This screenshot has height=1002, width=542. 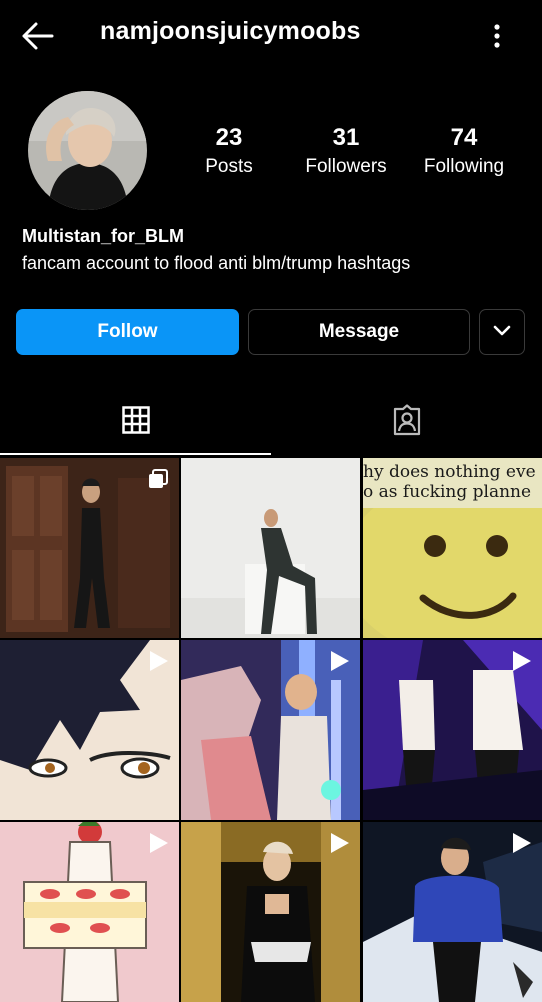 What do you see at coordinates (452, 548) in the screenshot?
I see `post-thumbnail: hy does nothing eve o as fucking planne` at bounding box center [452, 548].